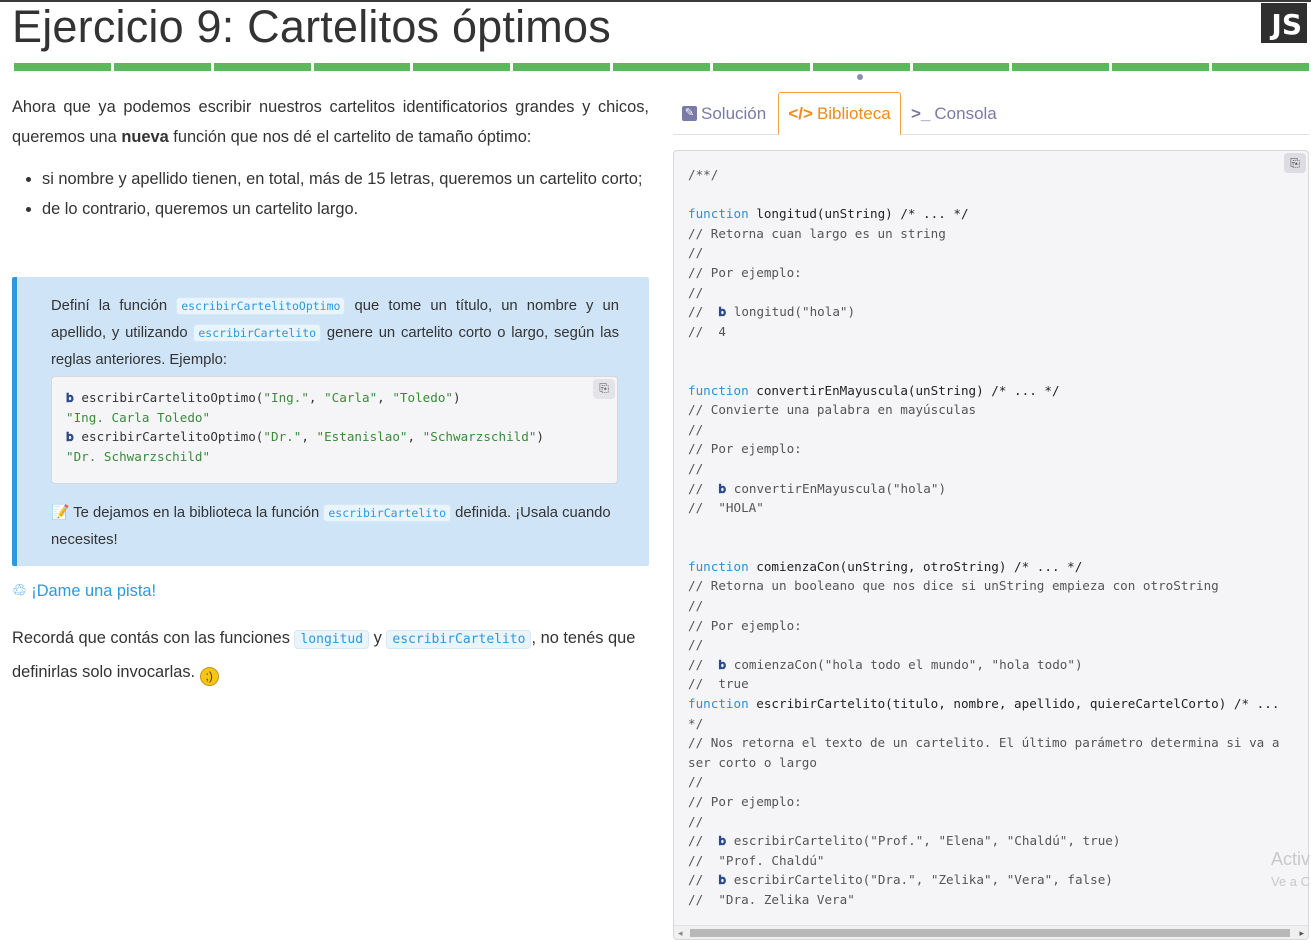  I want to click on tab-biblioteca: </> Biblioteca, so click(839, 113).